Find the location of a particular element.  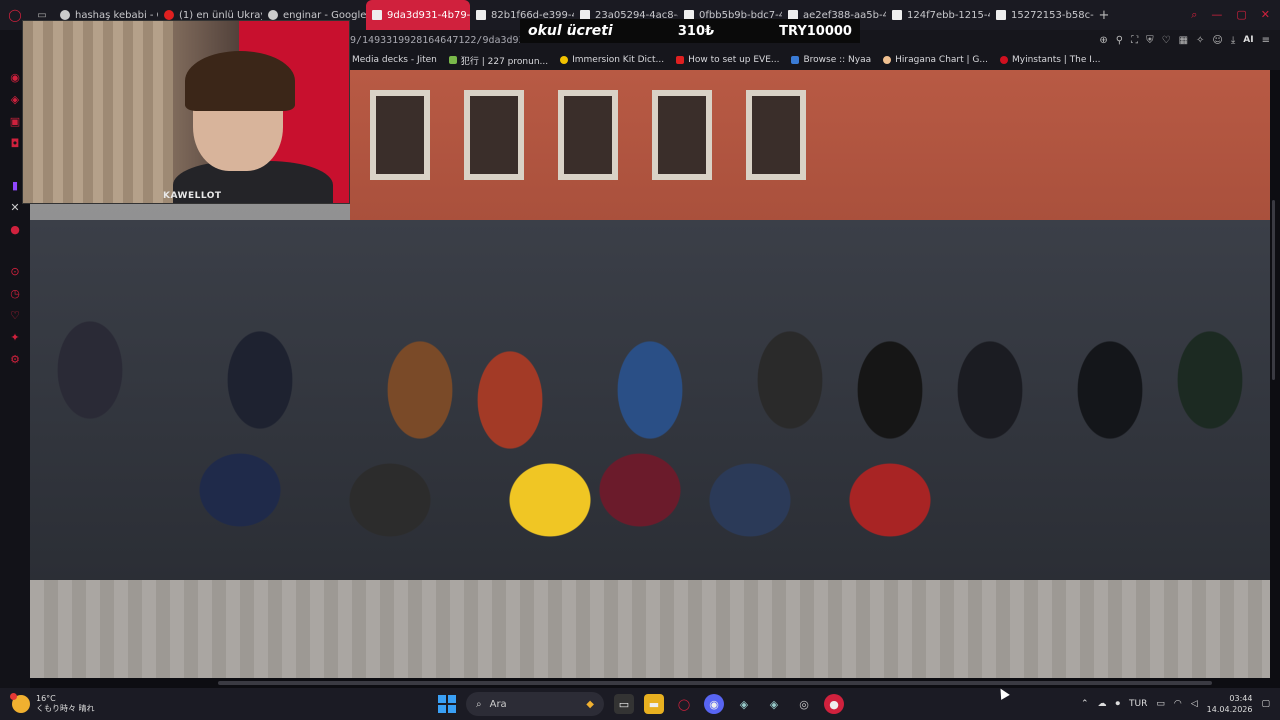

wifi-icon: ◠ is located at coordinates (1178, 704).